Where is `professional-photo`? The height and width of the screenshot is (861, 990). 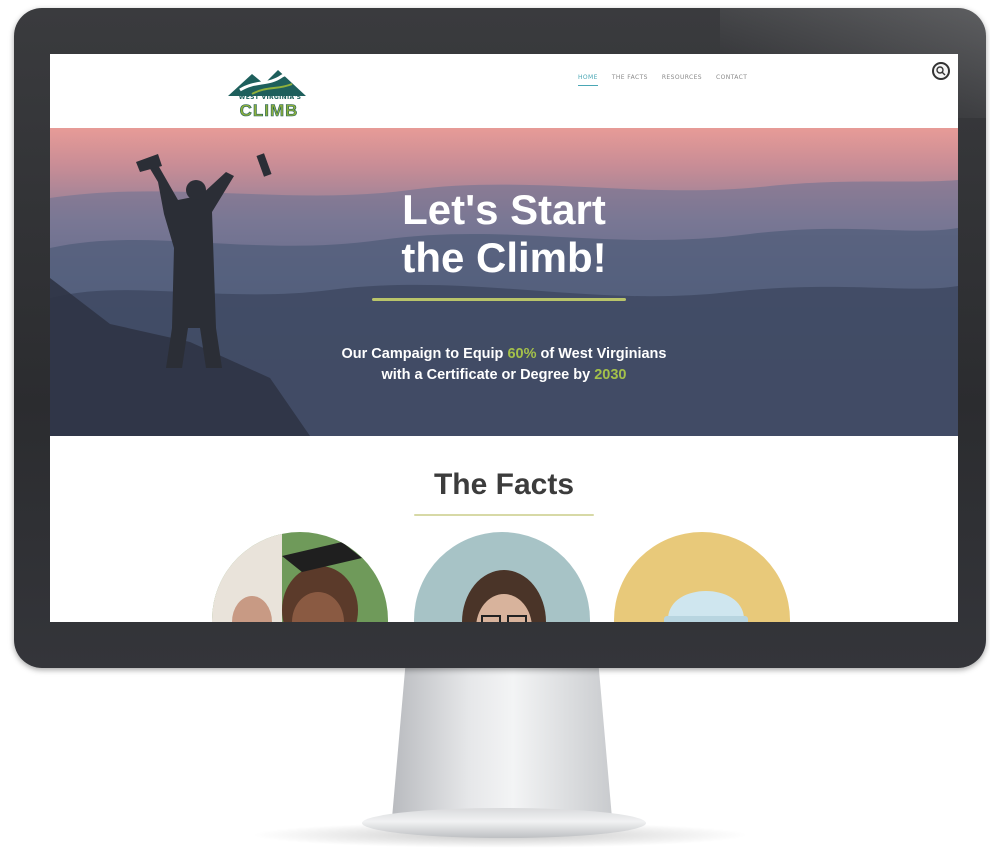 professional-photo is located at coordinates (502, 577).